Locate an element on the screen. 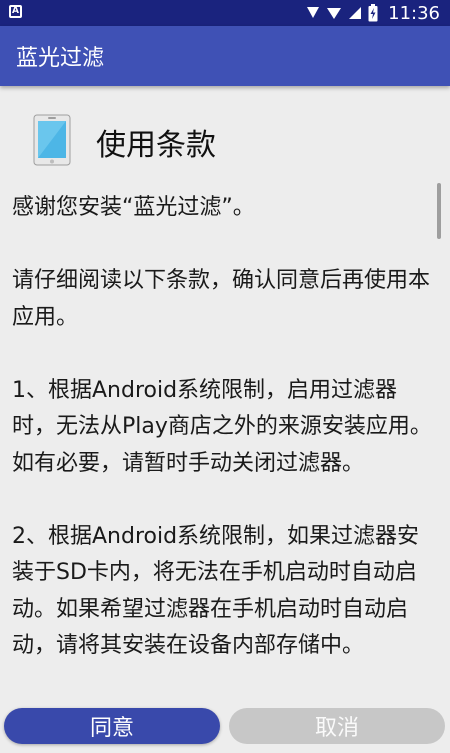 The height and width of the screenshot is (753, 450). notification-icon: A is located at coordinates (15, 11).